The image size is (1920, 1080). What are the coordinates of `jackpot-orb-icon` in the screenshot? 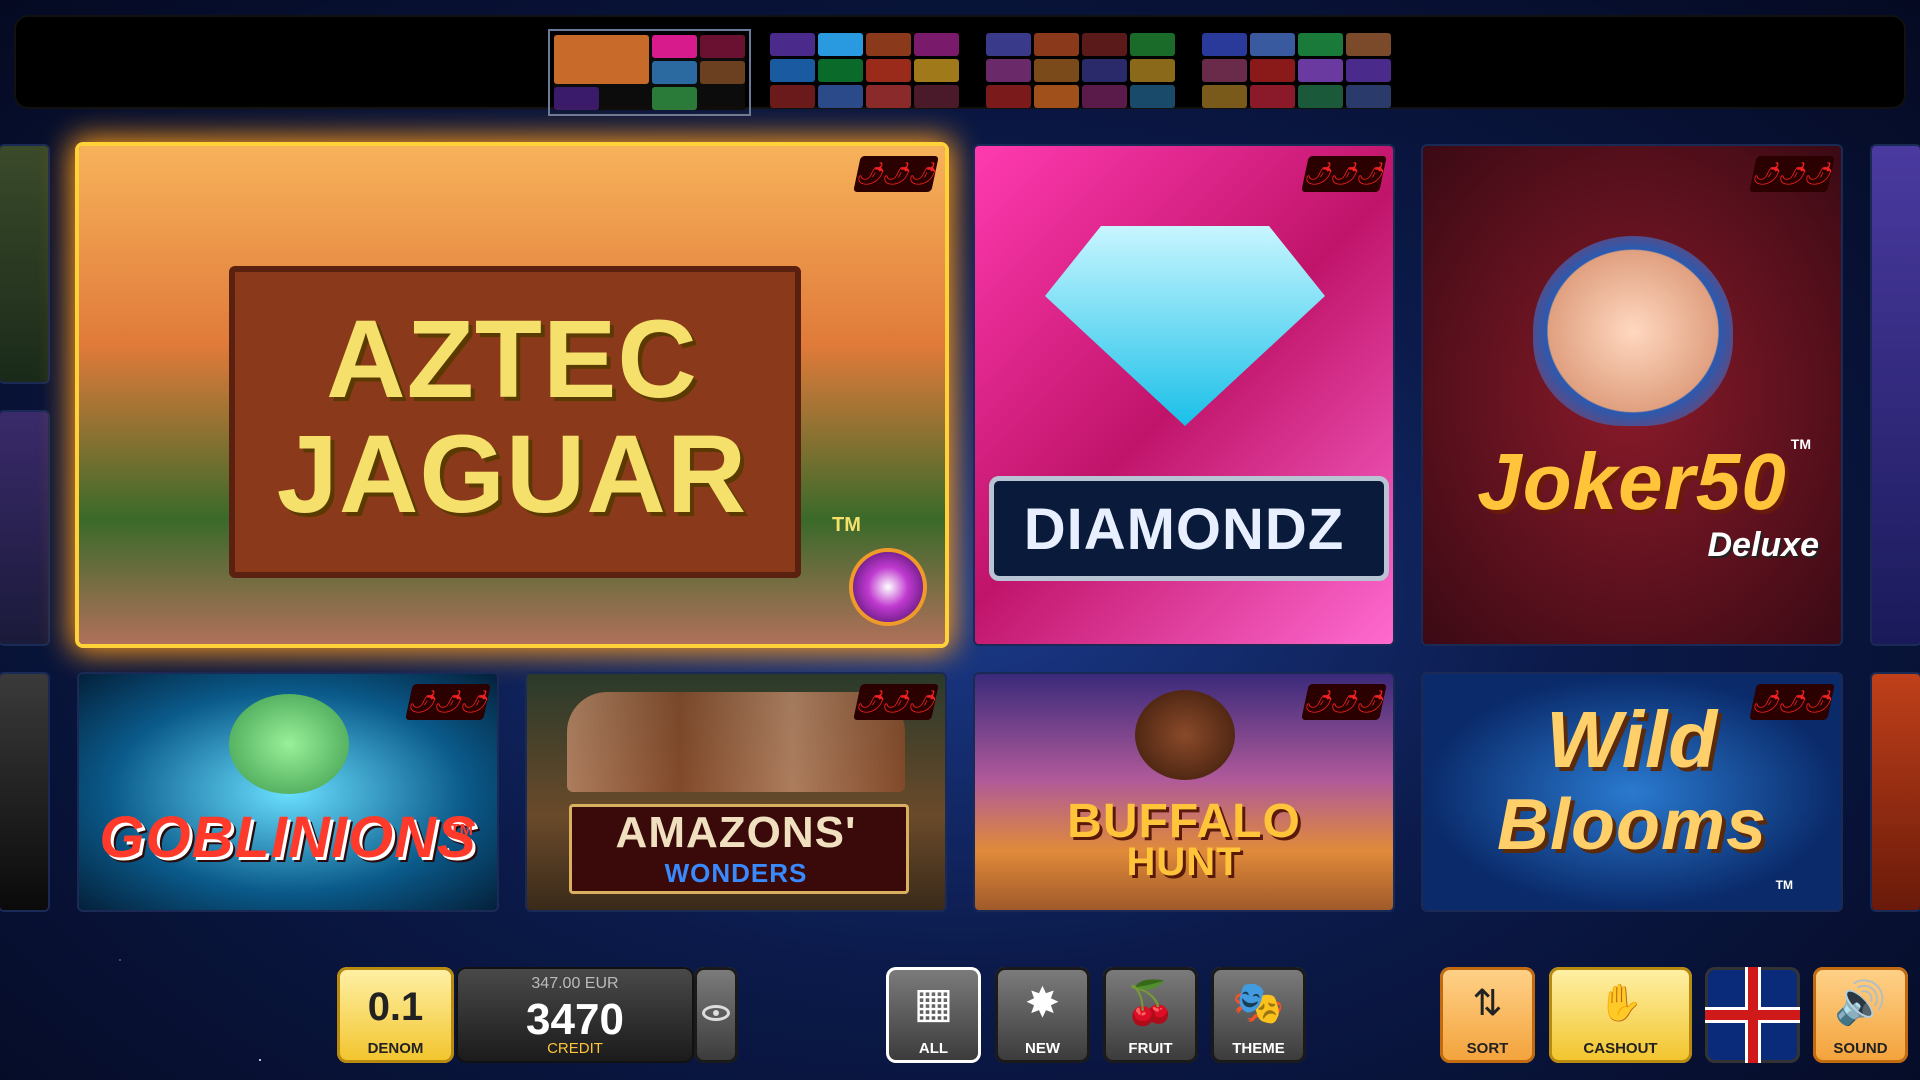 It's located at (888, 587).